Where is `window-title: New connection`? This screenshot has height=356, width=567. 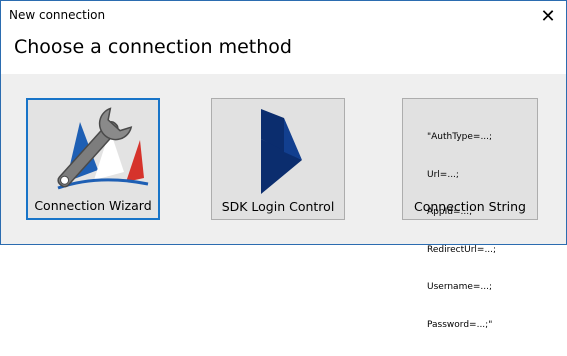 window-title: New connection is located at coordinates (57, 15).